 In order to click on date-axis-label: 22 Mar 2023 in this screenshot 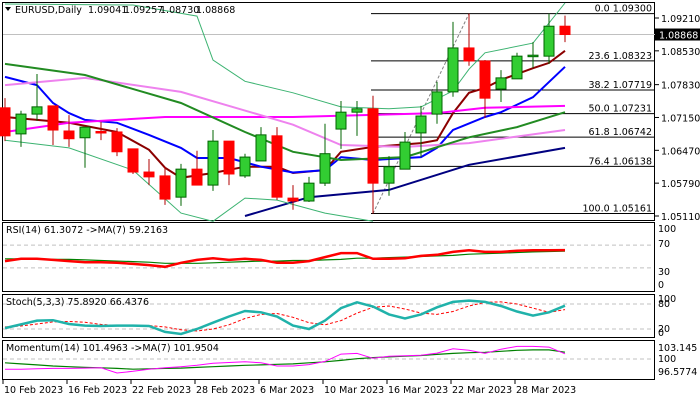, I will do `click(482, 390)`.